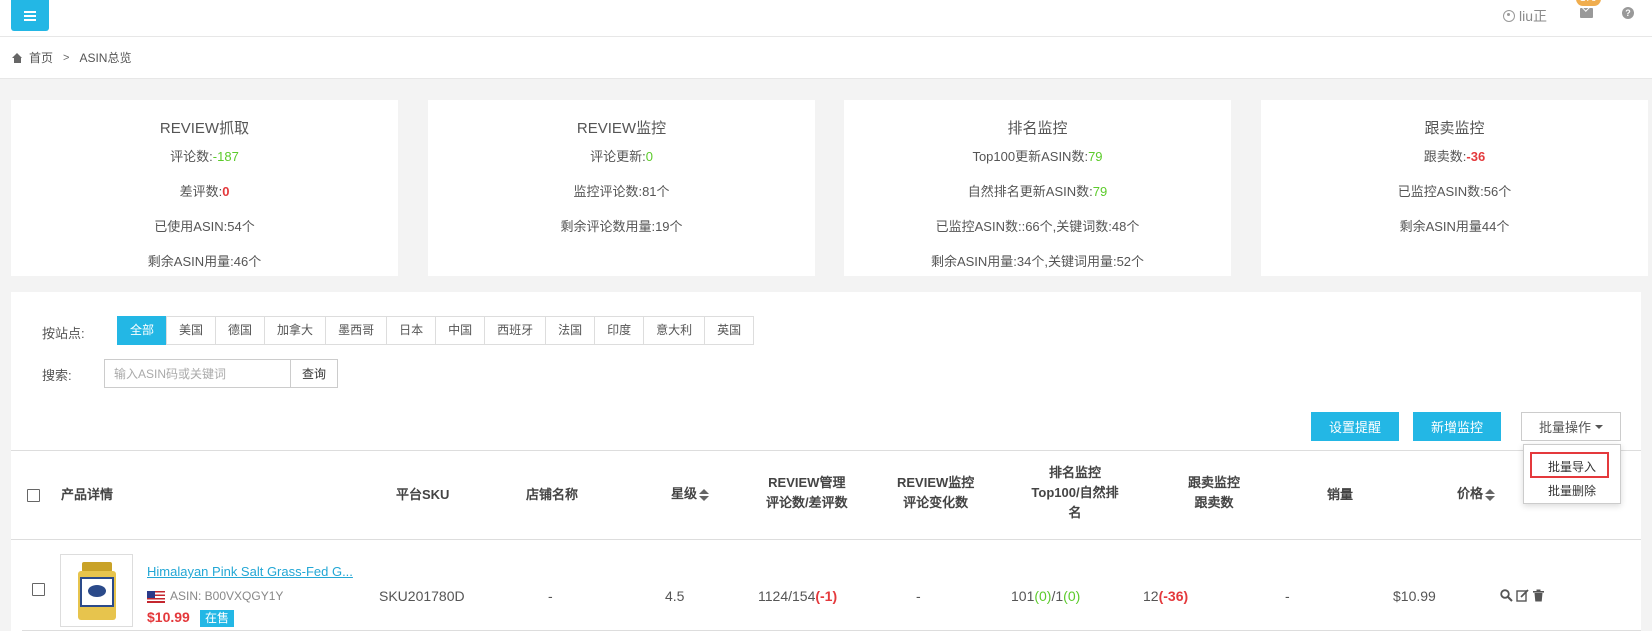 The image size is (1652, 631). I want to click on tab-site-de: 德国, so click(240, 330).